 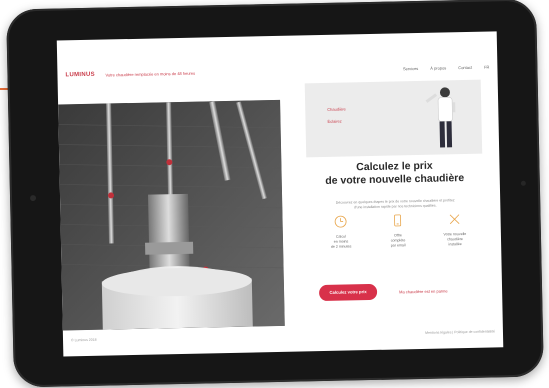 I want to click on top-nav: Services À propos Contact FR, so click(x=446, y=67).